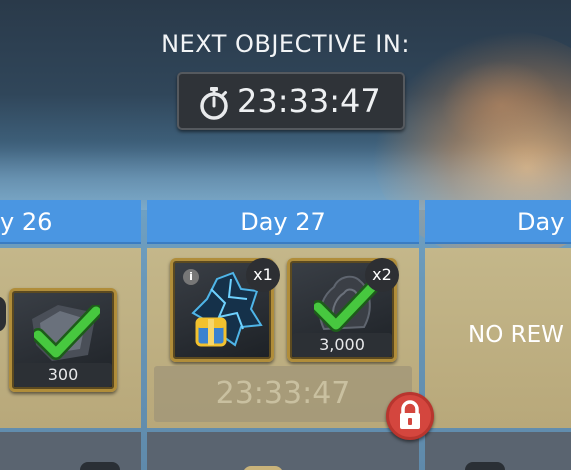 This screenshot has width=571, height=470. What do you see at coordinates (70, 222) in the screenshot?
I see `day-26-header: y 26` at bounding box center [70, 222].